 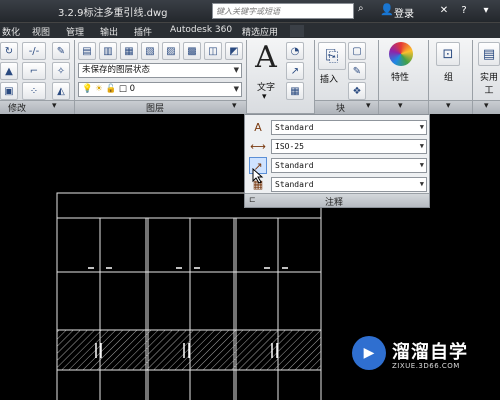 I want to click on edit-block-icon: ✎, so click(x=357, y=71).